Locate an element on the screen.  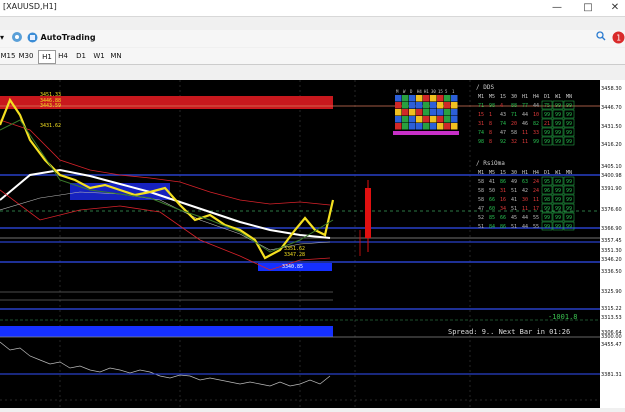
table-cell: 63 is located at coordinates (525, 182).